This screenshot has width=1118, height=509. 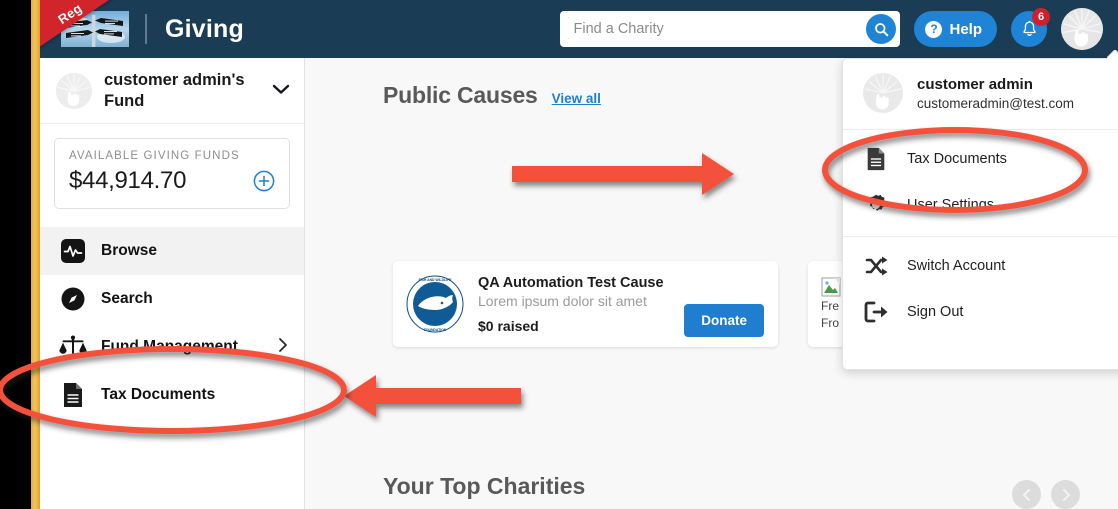 I want to click on dropdown-user-text: customer admin customeradmin@test.com, so click(x=995, y=93).